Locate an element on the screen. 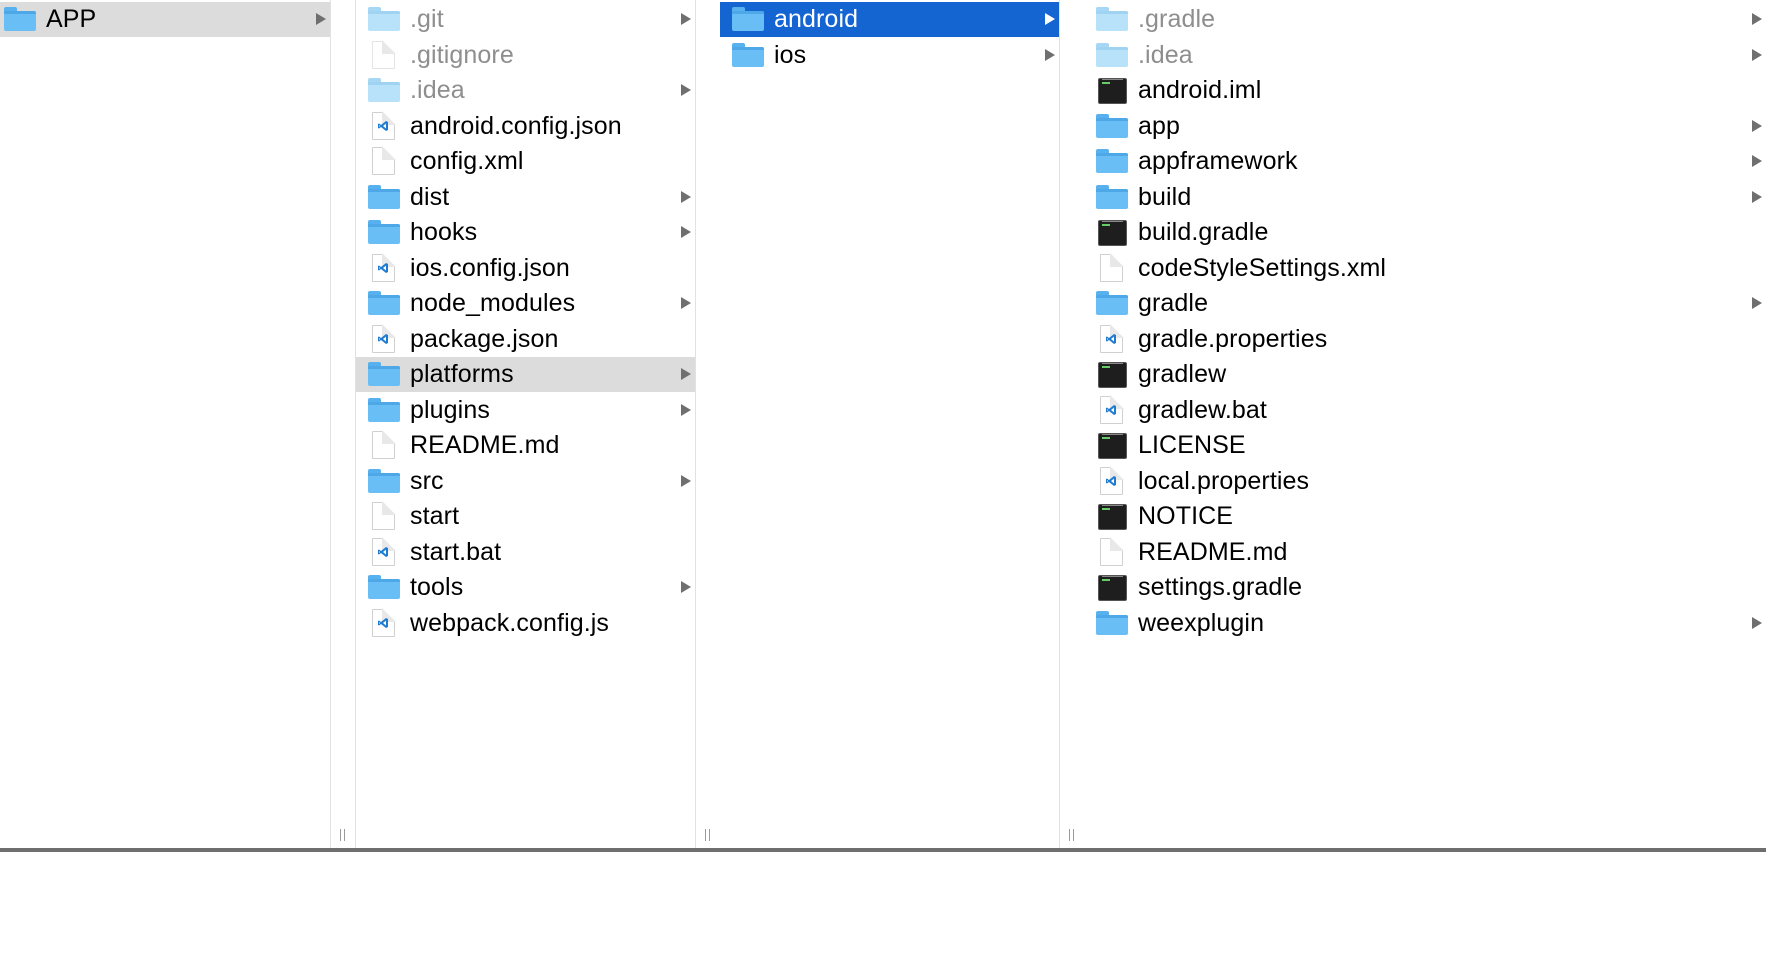 Image resolution: width=1766 pixels, height=962 pixels. file-row: start is located at coordinates (525, 516).